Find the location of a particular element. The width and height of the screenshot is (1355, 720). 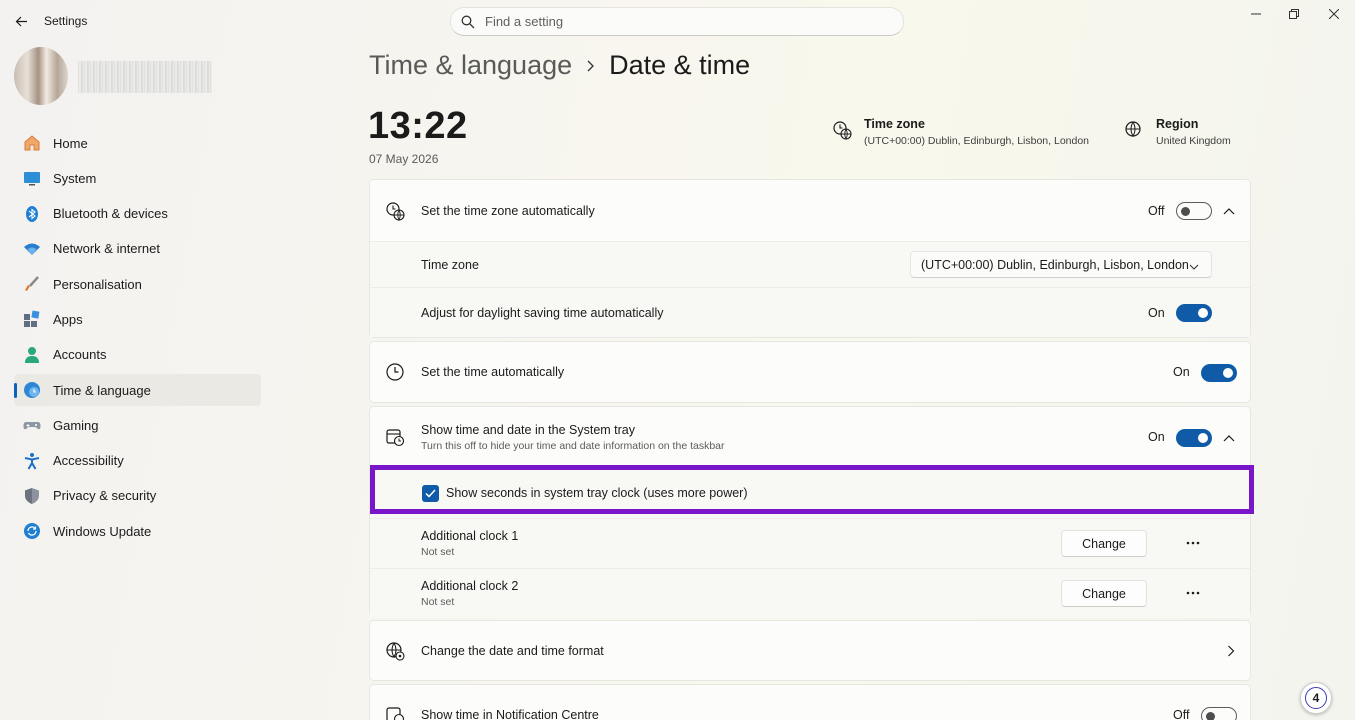

sidebar-item-accessibility: Accessibility is located at coordinates (137, 461).